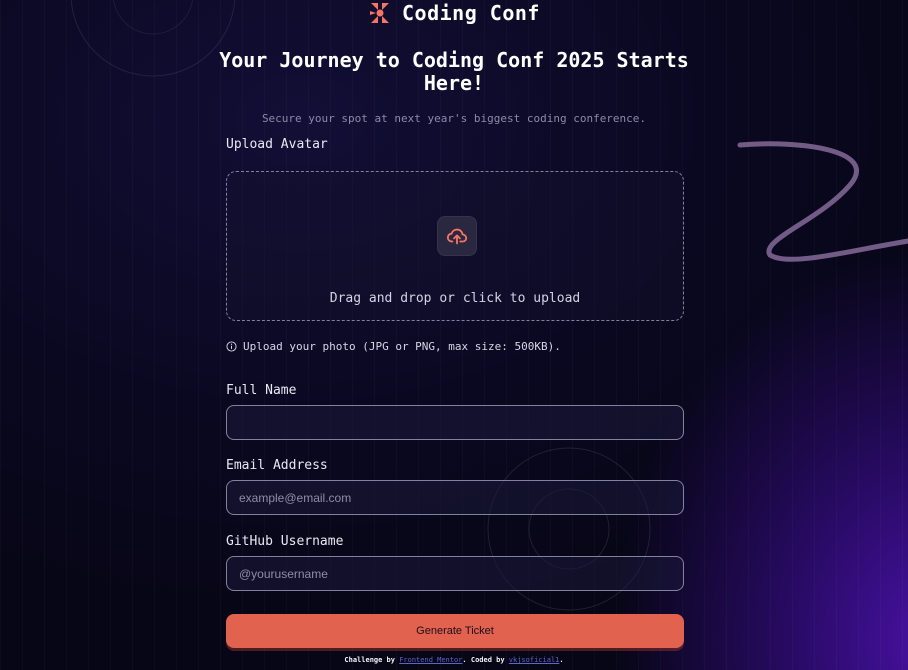 This screenshot has width=908, height=670. Describe the element at coordinates (285, 541) in the screenshot. I see `github-label: GitHub Username` at that location.